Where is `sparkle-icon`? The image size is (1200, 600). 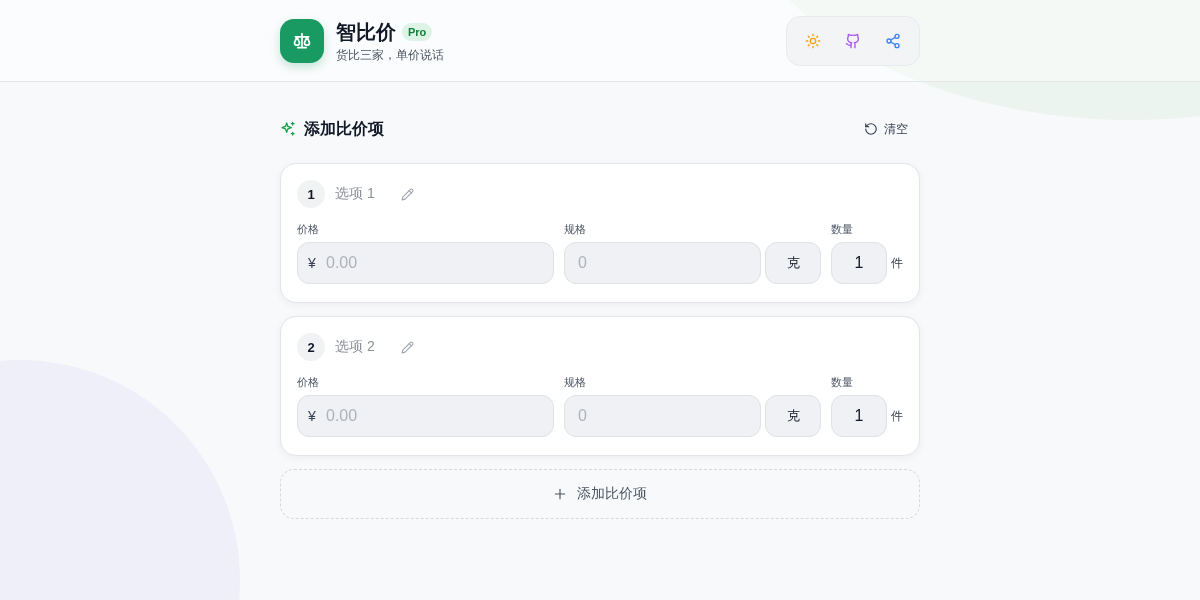 sparkle-icon is located at coordinates (288, 129).